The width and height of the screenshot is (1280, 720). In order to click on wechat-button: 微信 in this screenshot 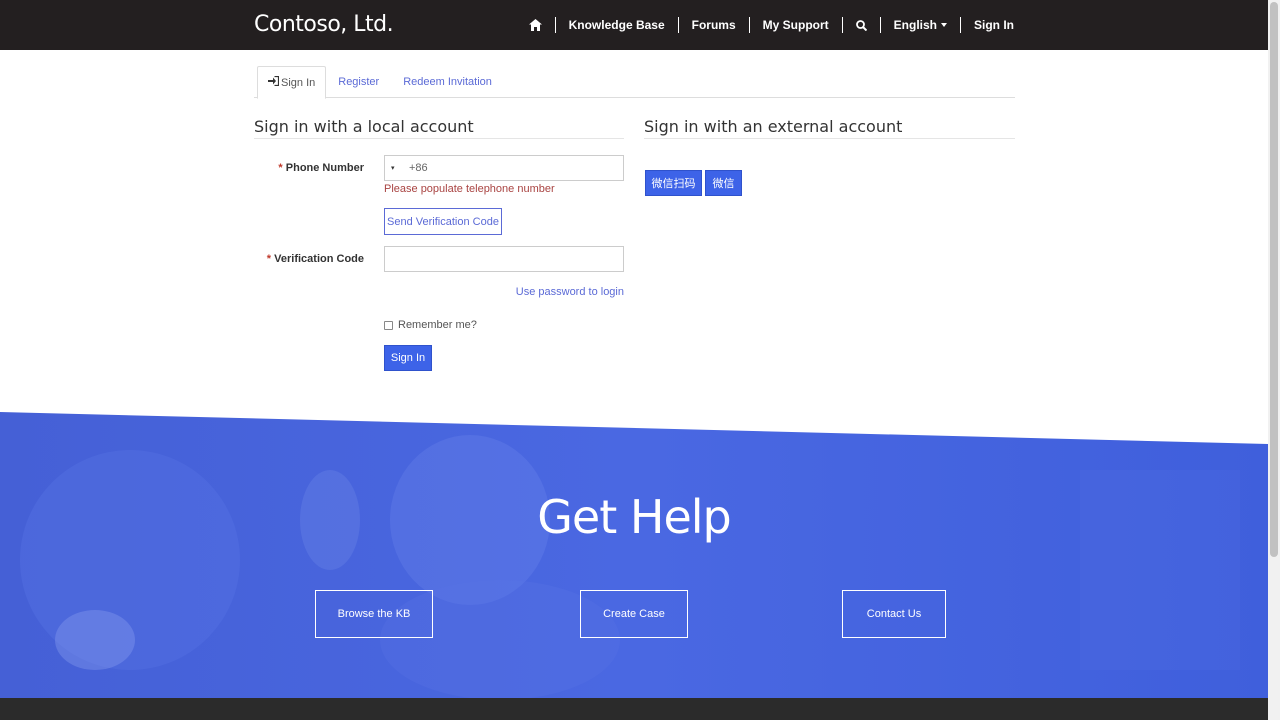, I will do `click(723, 183)`.